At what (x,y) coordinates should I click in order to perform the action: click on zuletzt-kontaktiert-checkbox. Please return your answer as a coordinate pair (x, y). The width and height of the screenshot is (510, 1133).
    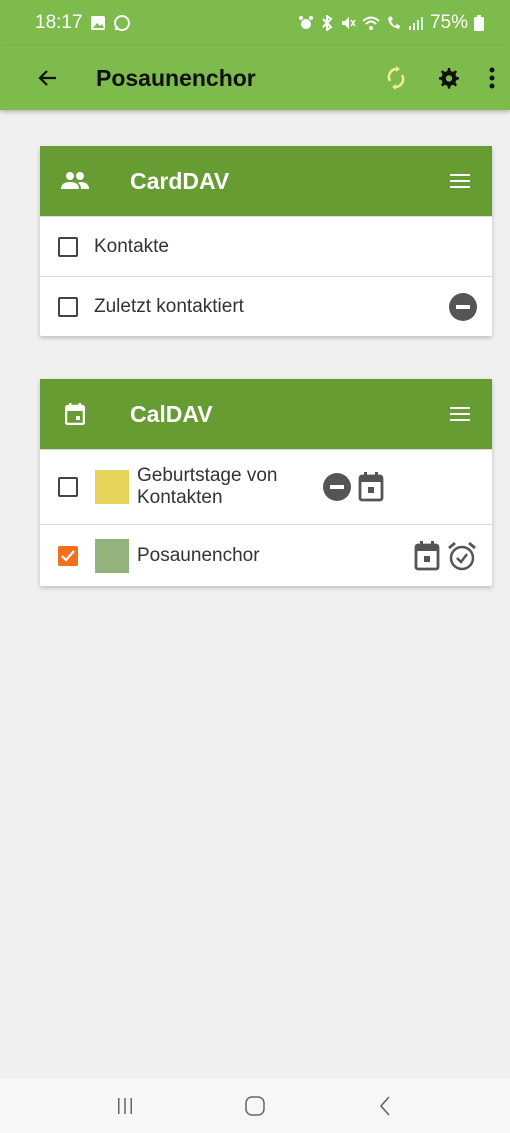
    Looking at the image, I should click on (68, 306).